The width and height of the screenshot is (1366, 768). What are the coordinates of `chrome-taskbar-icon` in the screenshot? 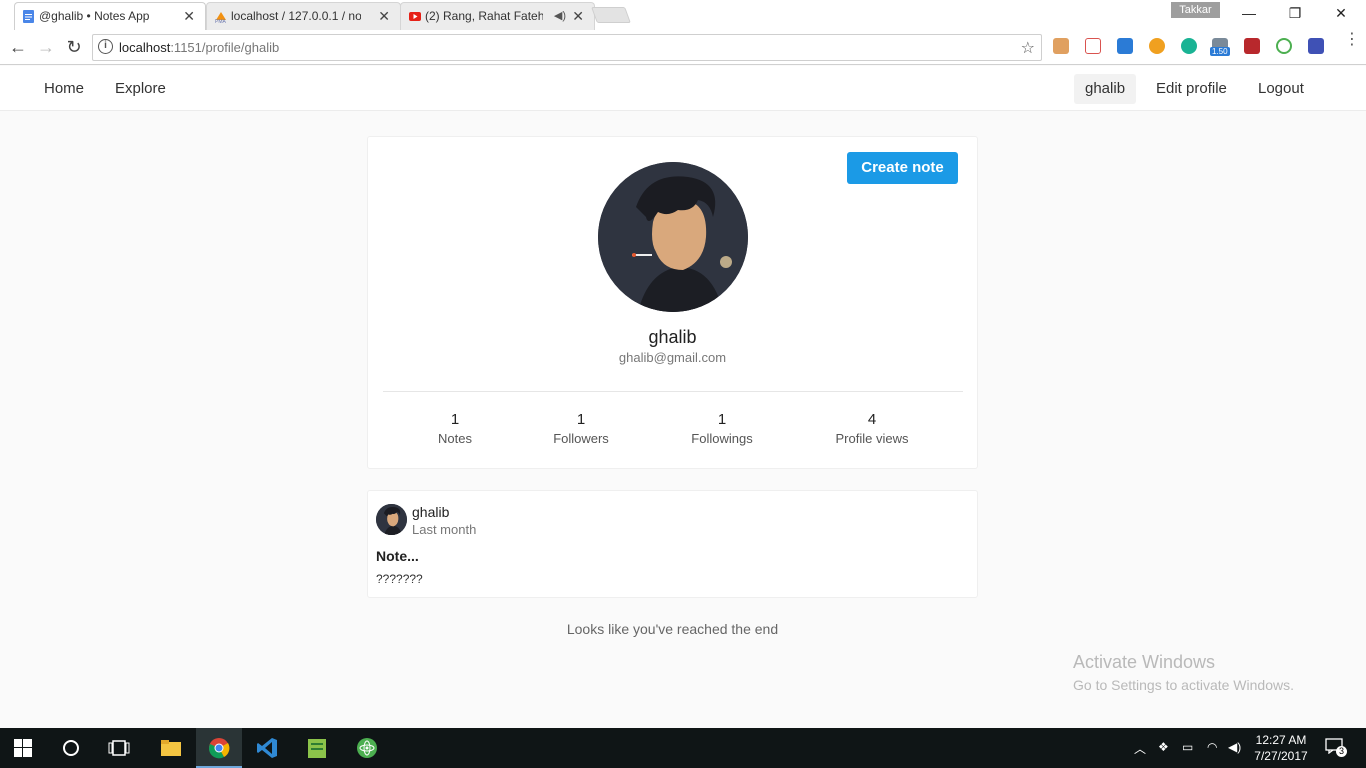 It's located at (219, 748).